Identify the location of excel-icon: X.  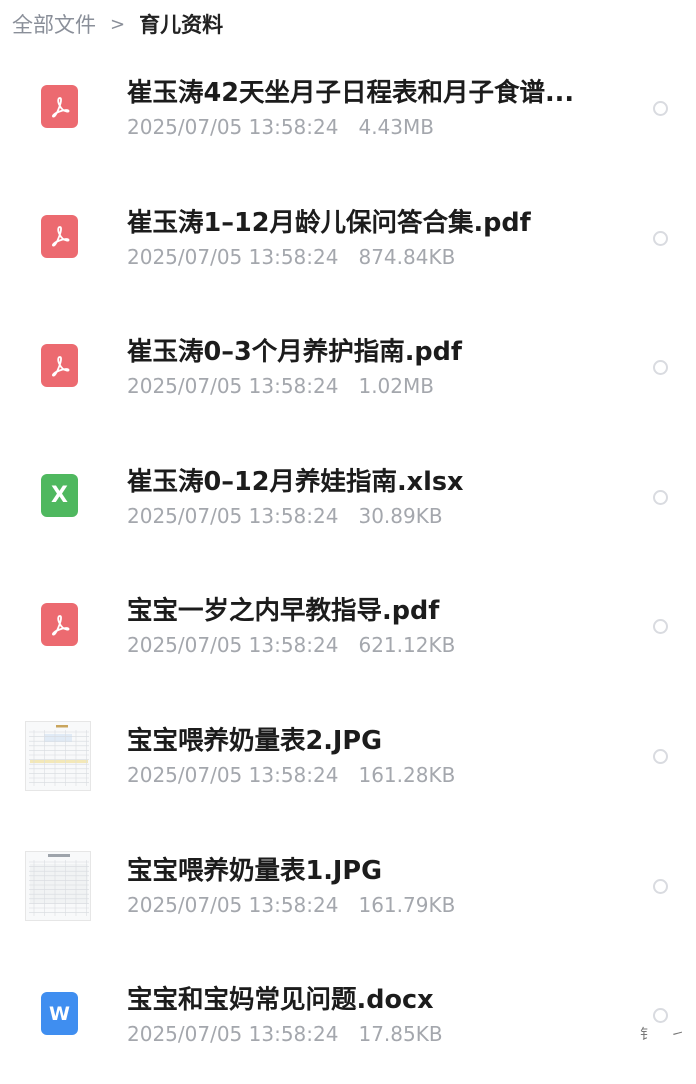
(59, 495).